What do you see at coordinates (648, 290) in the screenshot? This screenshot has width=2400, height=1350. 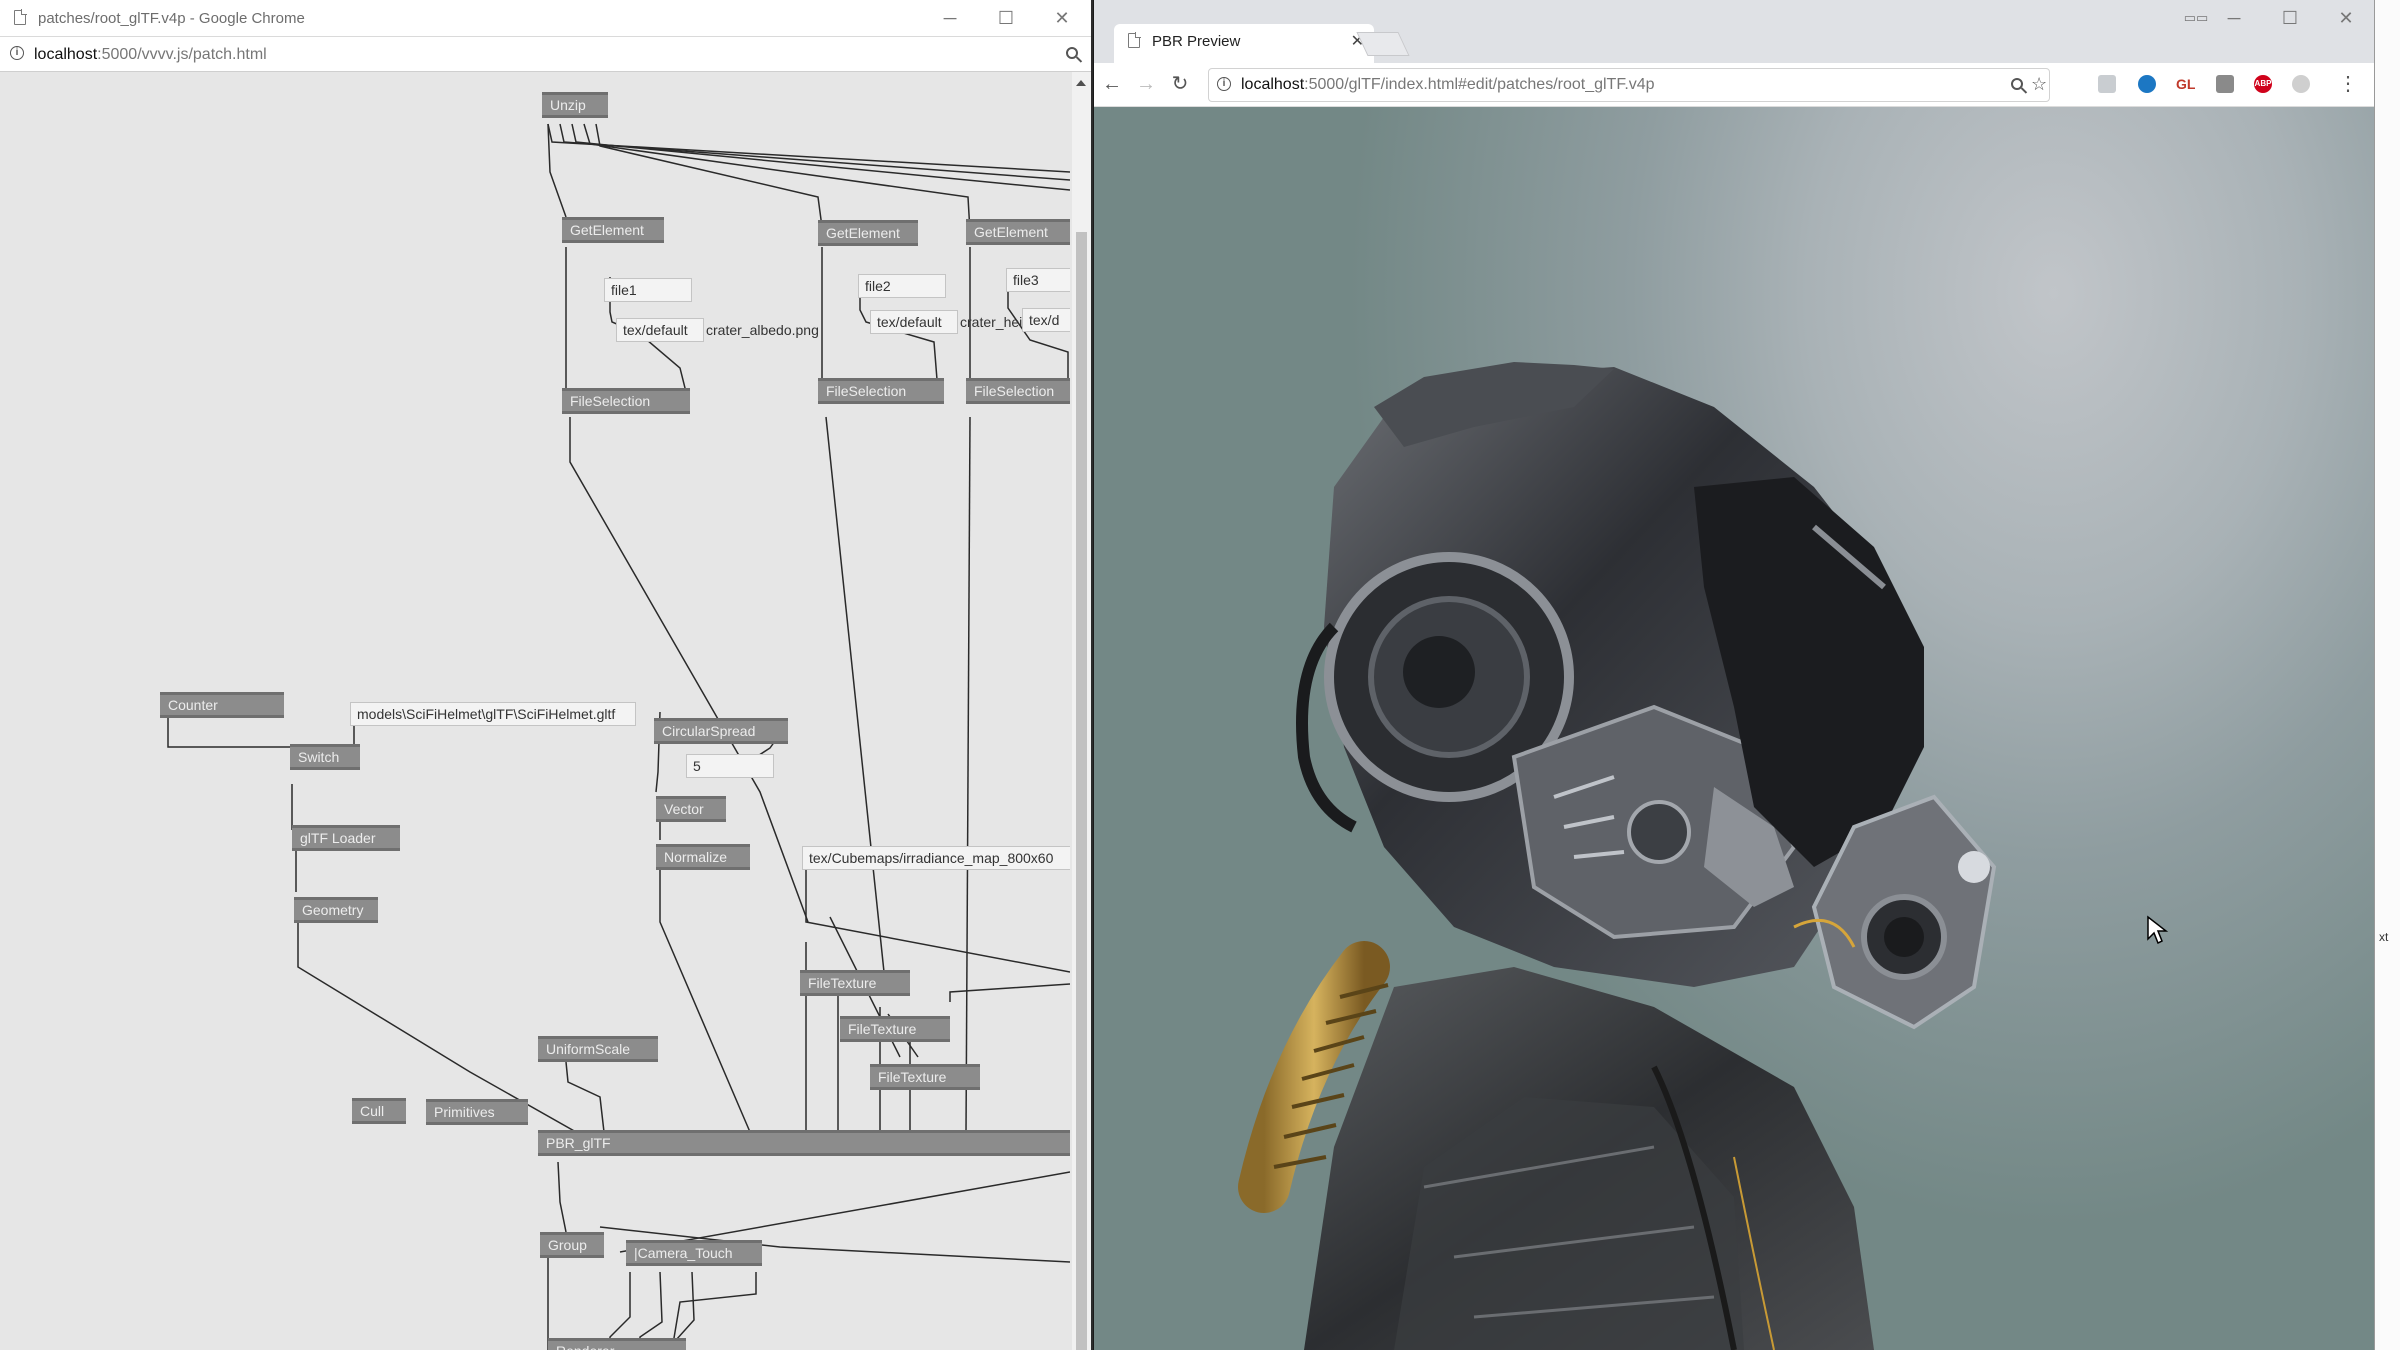 I see `iobox-file1: file1` at bounding box center [648, 290].